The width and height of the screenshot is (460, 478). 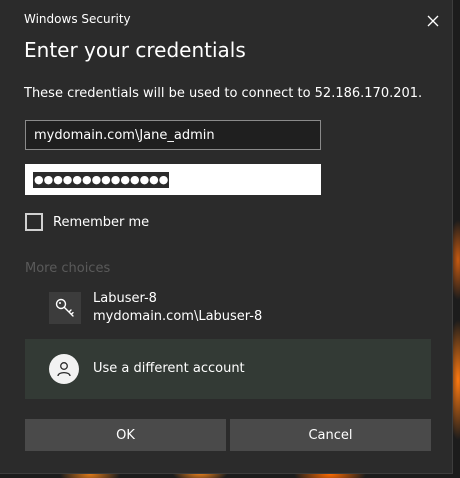 I want to click on ok-button: OK, so click(x=125, y=435).